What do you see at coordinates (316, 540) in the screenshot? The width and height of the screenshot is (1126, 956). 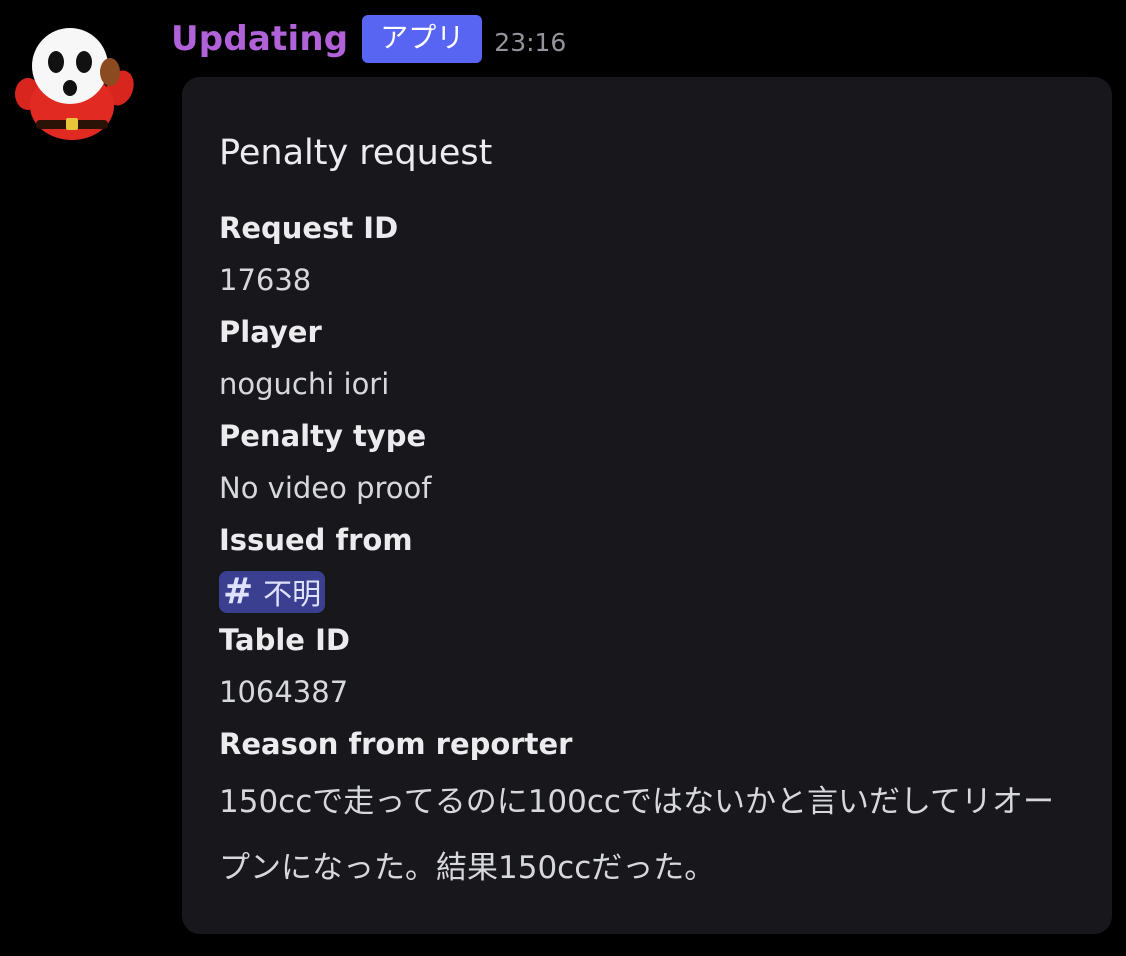 I see `field-name-issued-from: Issued from` at bounding box center [316, 540].